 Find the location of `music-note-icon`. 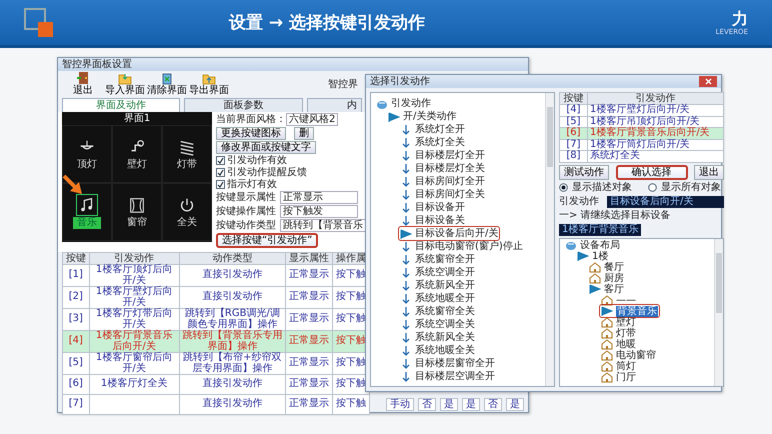

music-note-icon is located at coordinates (87, 205).